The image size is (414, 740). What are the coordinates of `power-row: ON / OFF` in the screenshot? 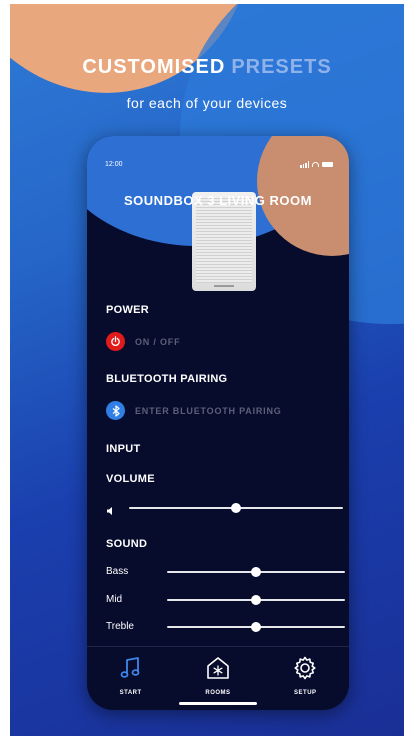 It's located at (143, 341).